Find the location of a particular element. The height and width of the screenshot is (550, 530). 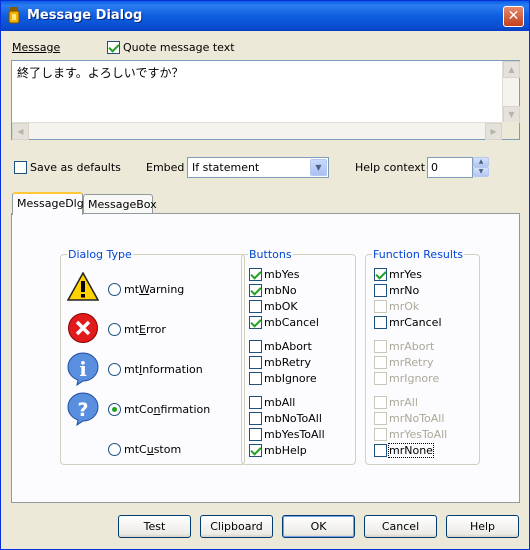

mbyes-checkbox is located at coordinates (255, 274).